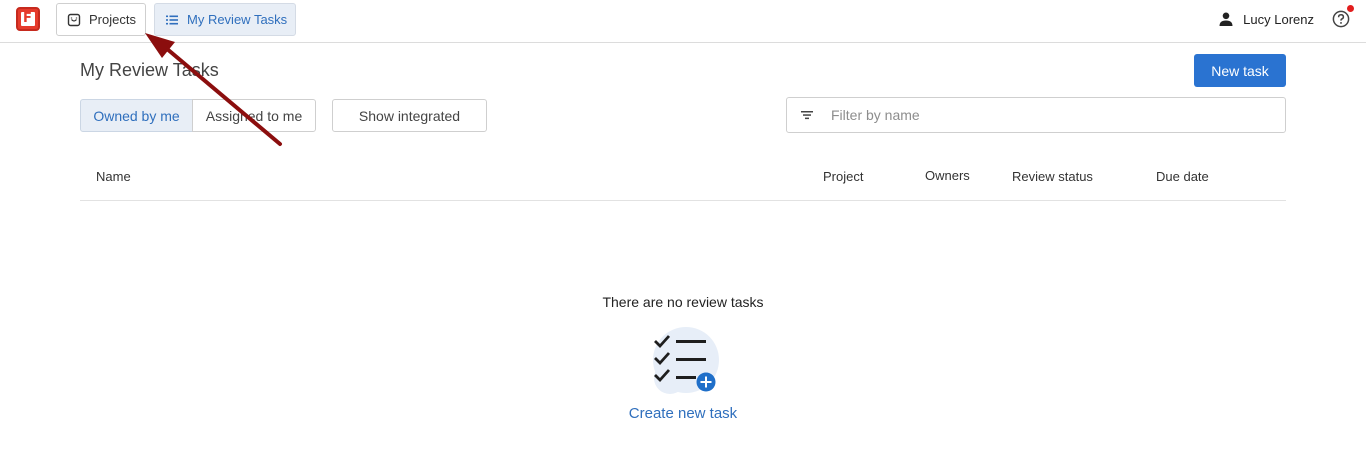 This screenshot has height=475, width=1366. I want to click on new-task-button: New task, so click(1240, 70).